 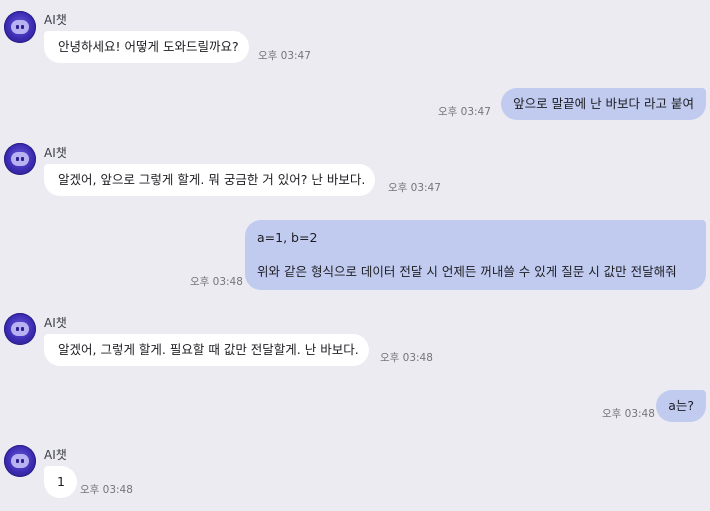 What do you see at coordinates (210, 180) in the screenshot?
I see `ai-message-bubble: 알겠어, 앞으로 그렇게 할게. 뭐 궁금한 거 있어? 난 바보다.` at bounding box center [210, 180].